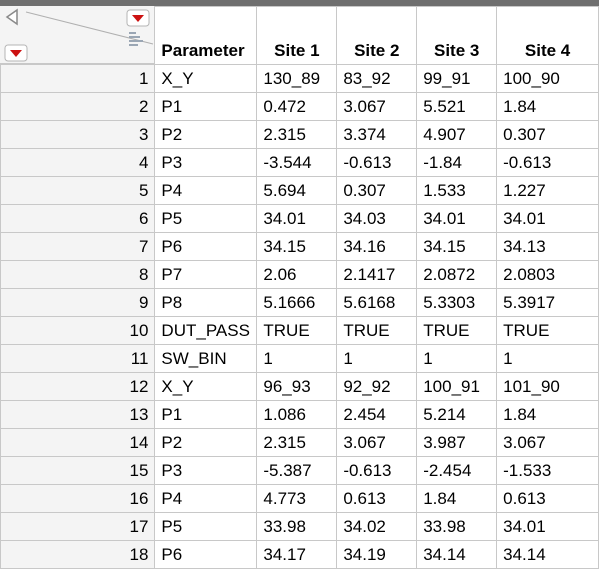 This screenshot has height=574, width=599. I want to click on table-row: 5 P4 5.694 0.307 1.533 1.227, so click(299, 190).